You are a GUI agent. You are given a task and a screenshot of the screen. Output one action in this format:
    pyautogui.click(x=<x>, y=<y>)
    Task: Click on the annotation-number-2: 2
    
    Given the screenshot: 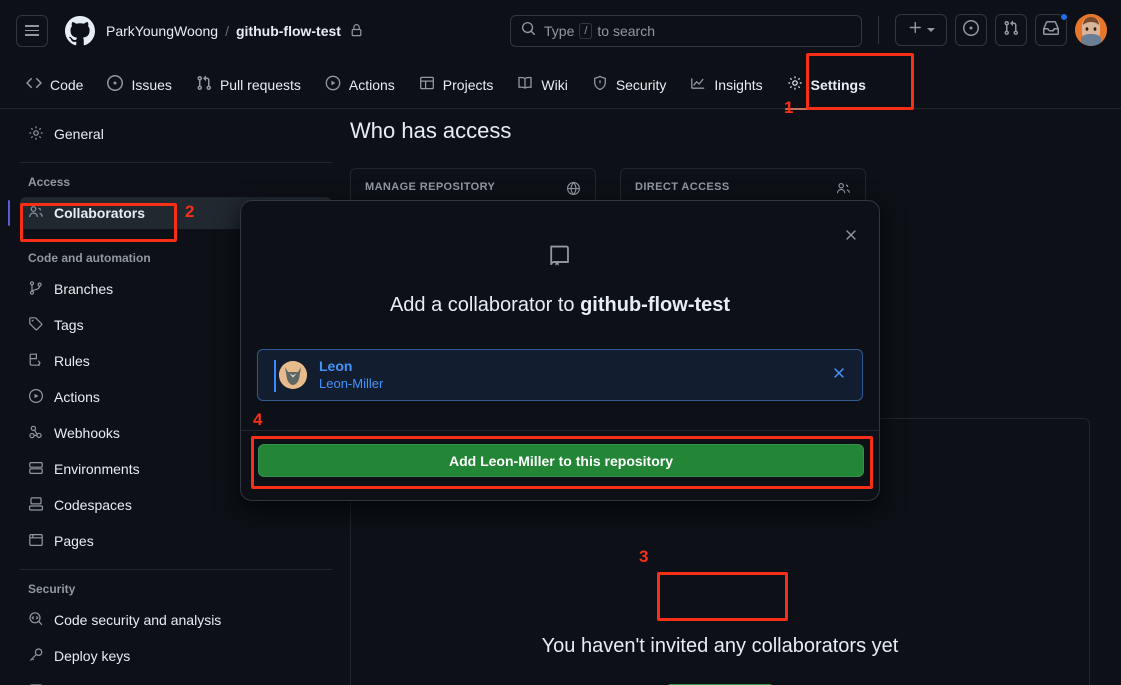 What is the action you would take?
    pyautogui.click(x=190, y=211)
    